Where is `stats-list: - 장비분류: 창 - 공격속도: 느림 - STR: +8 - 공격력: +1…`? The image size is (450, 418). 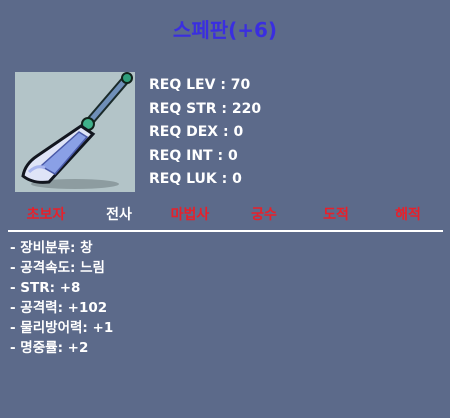 stats-list: - 장비분류: 창 - 공격속도: 느림 - STR: +8 - 공격력: +1… is located at coordinates (61, 298).